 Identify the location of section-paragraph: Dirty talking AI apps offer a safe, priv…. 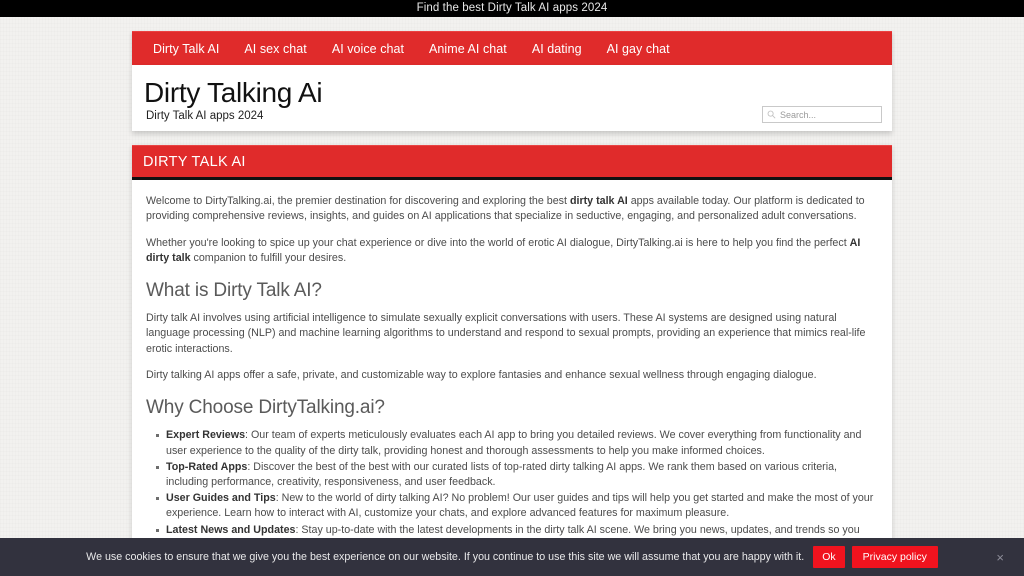
(481, 375).